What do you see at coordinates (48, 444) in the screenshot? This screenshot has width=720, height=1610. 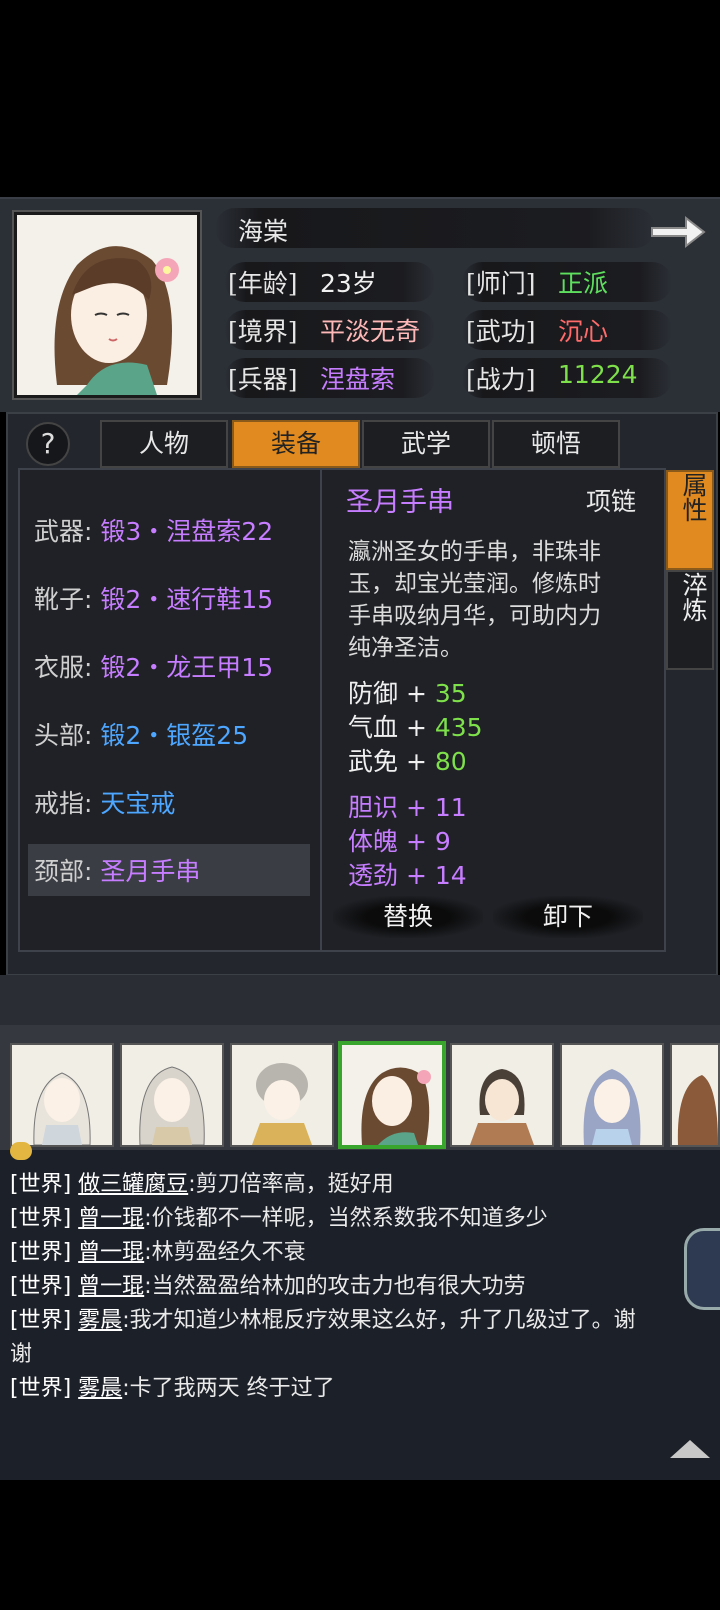 I see `help-button: ?` at bounding box center [48, 444].